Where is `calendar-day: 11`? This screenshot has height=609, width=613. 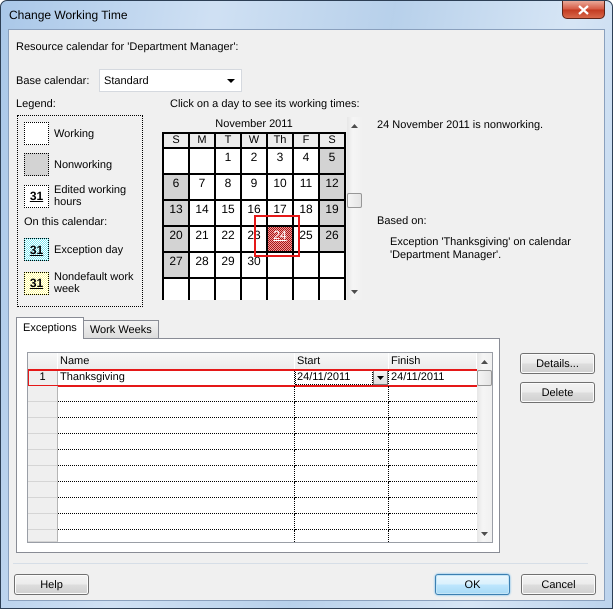 calendar-day: 11 is located at coordinates (306, 187).